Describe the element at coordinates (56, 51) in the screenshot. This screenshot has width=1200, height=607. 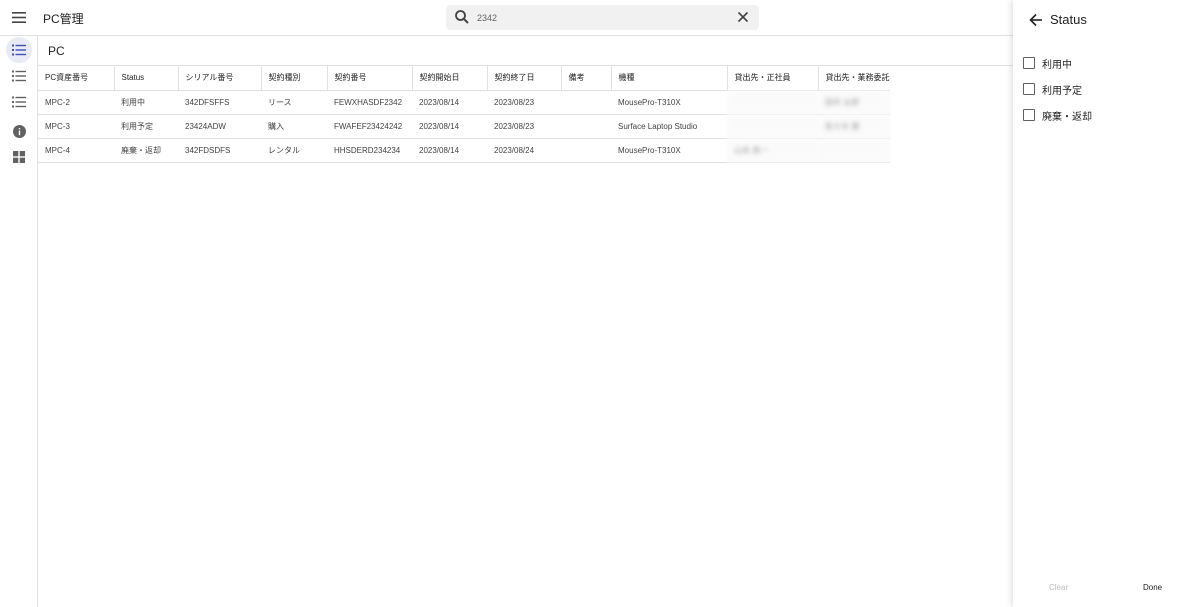
I see `page-title: PC` at that location.